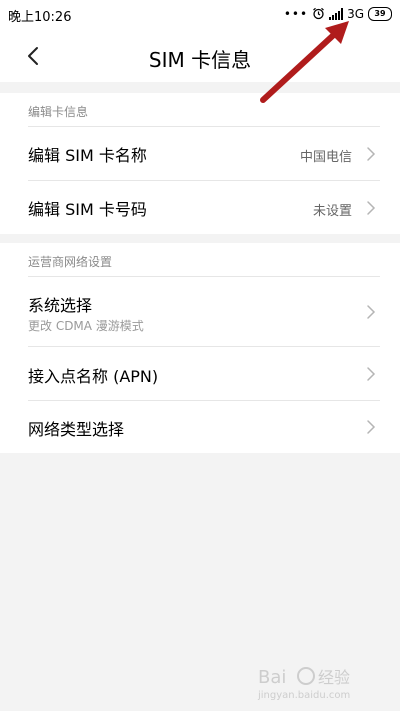 This screenshot has width=400, height=711. Describe the element at coordinates (332, 211) in the screenshot. I see `row-value: 未设置` at that location.